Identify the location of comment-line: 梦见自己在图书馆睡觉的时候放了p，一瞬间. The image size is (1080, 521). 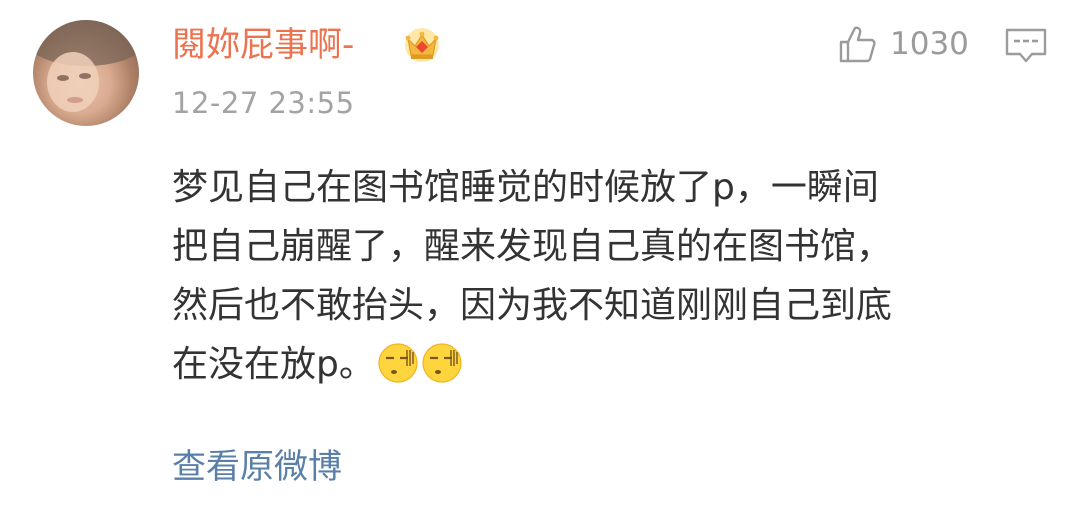
(525, 187).